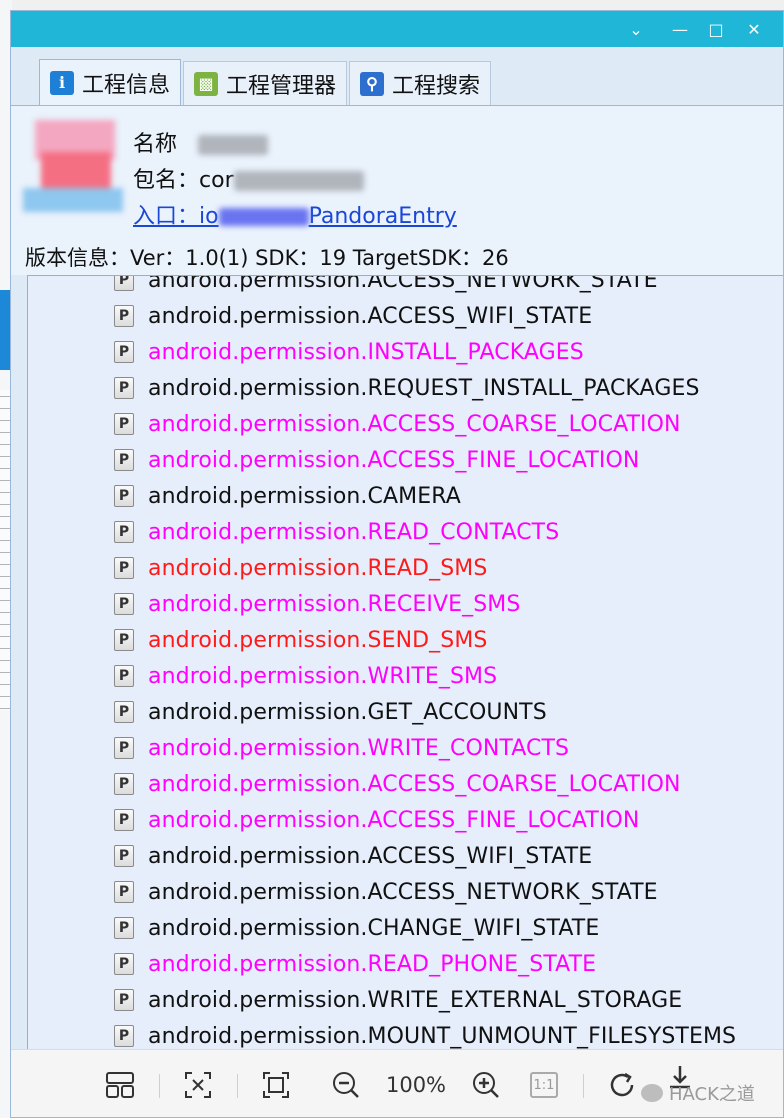 Image resolution: width=784 pixels, height=1118 pixels. What do you see at coordinates (334, 604) in the screenshot?
I see `permission-text: android.permission.RECEIVE_SMS` at bounding box center [334, 604].